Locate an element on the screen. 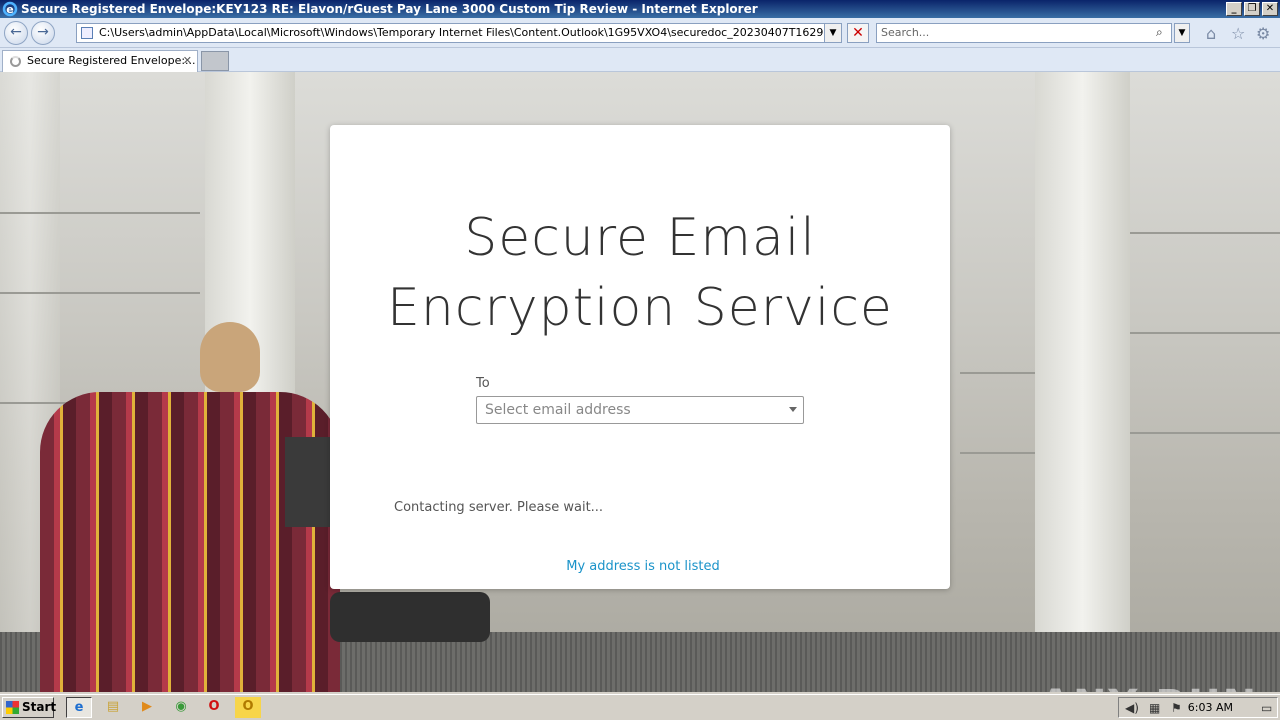  outlook-icon: O is located at coordinates (248, 707).